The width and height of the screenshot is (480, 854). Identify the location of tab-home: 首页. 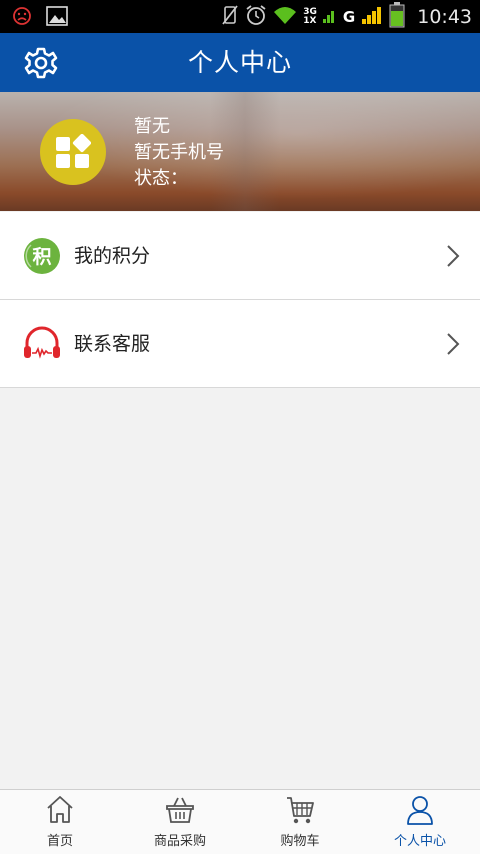
(60, 822).